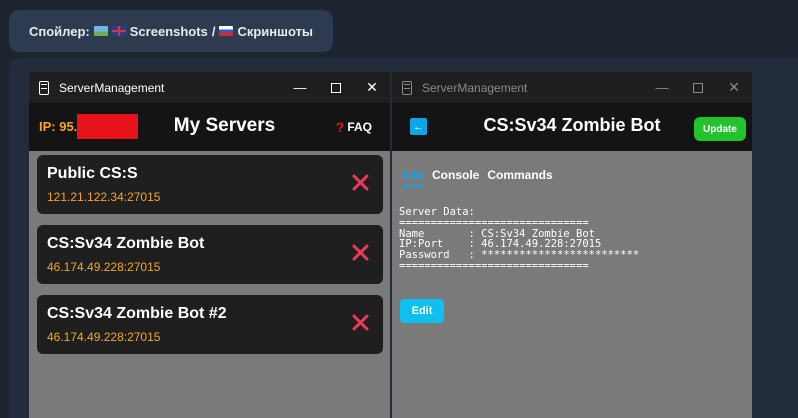 The width and height of the screenshot is (798, 418). I want to click on picture-icon, so click(100, 31).